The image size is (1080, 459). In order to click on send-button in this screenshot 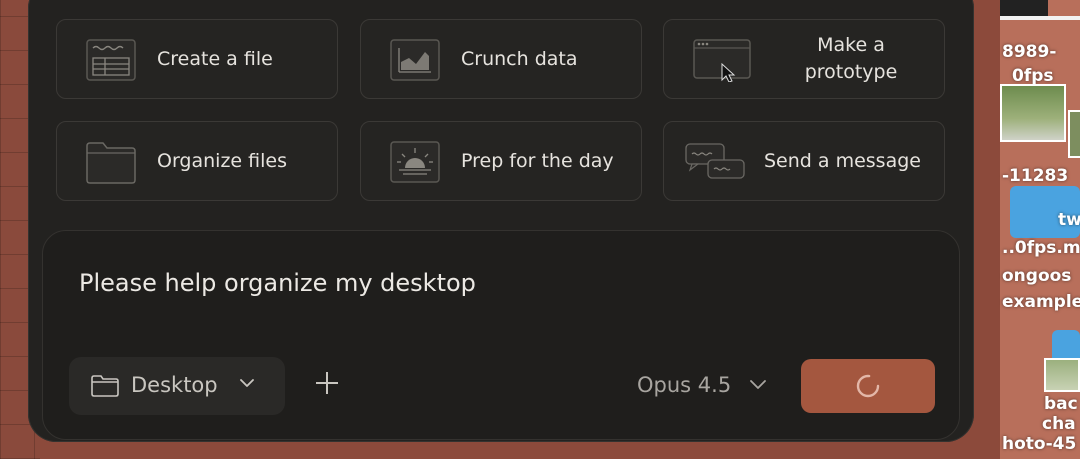, I will do `click(868, 386)`.